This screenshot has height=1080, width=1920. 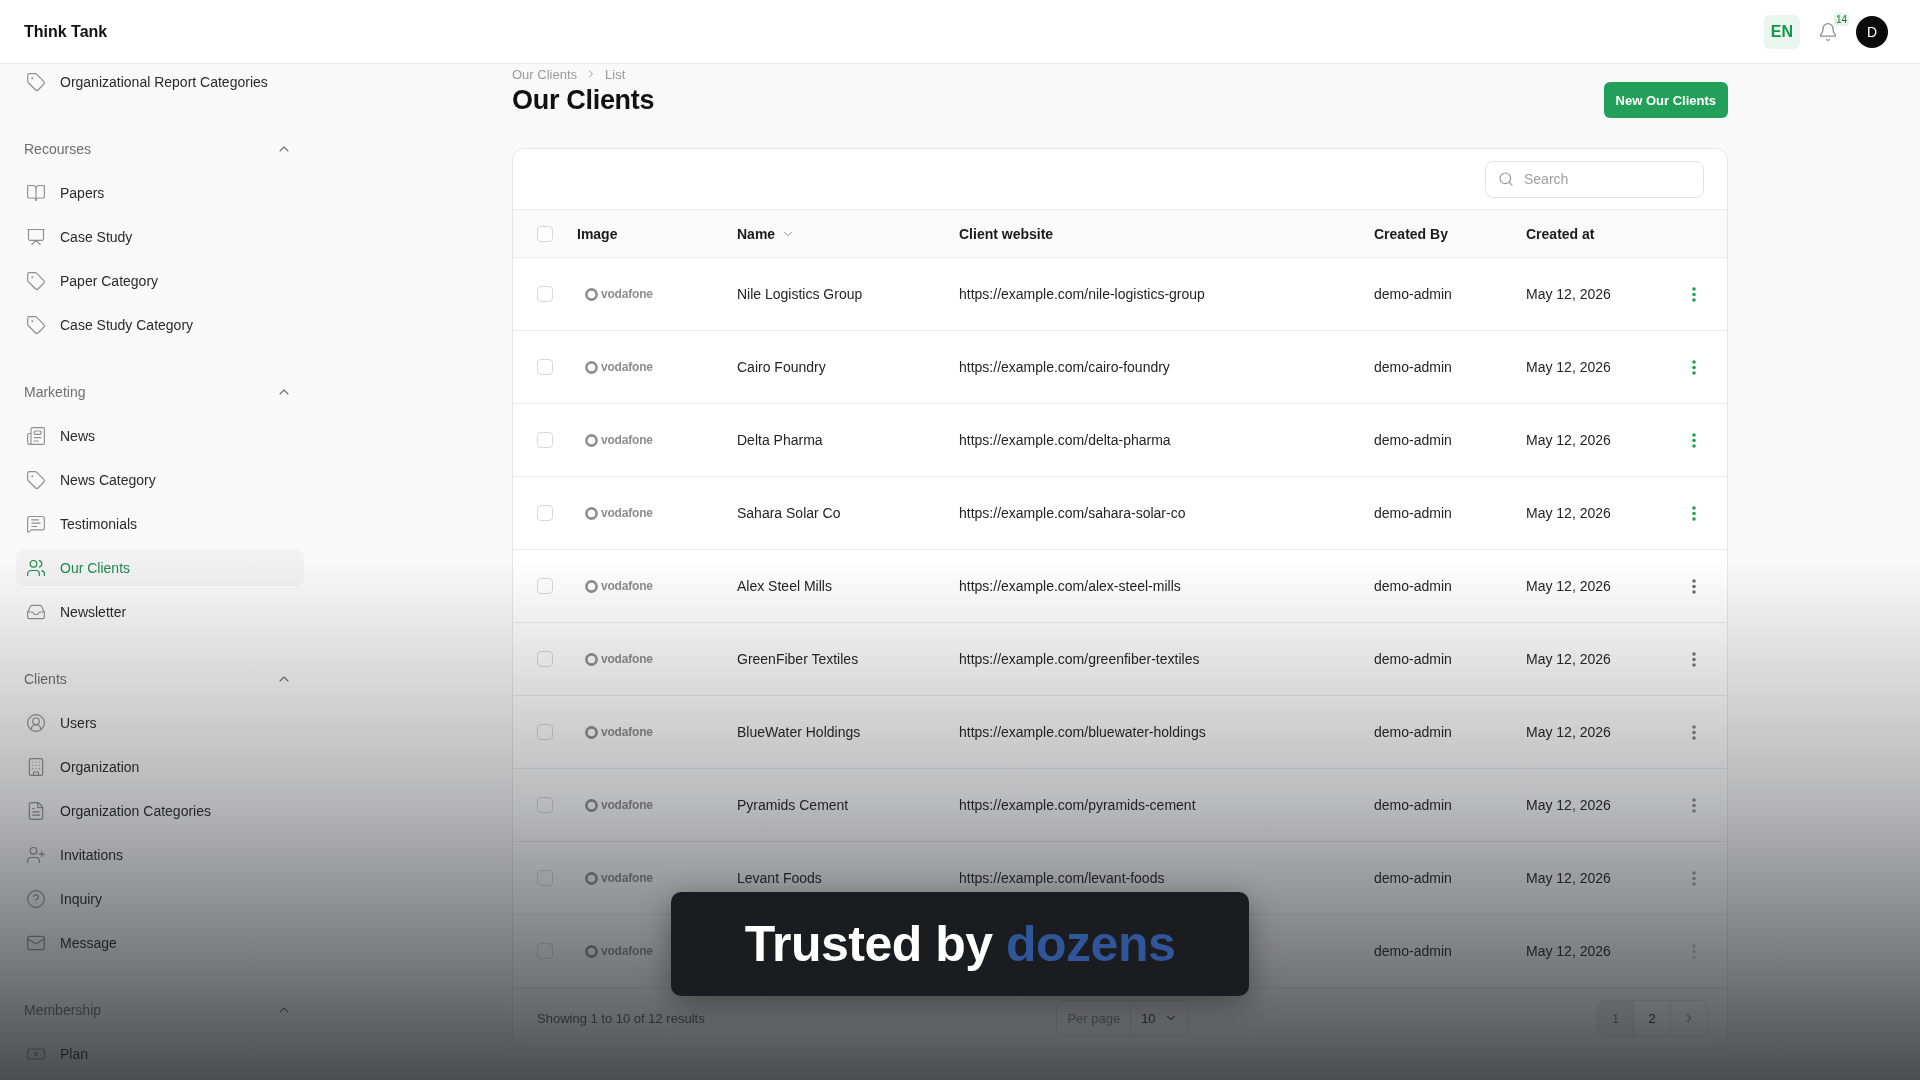 I want to click on sidebar-item: Case Study, so click(x=160, y=237).